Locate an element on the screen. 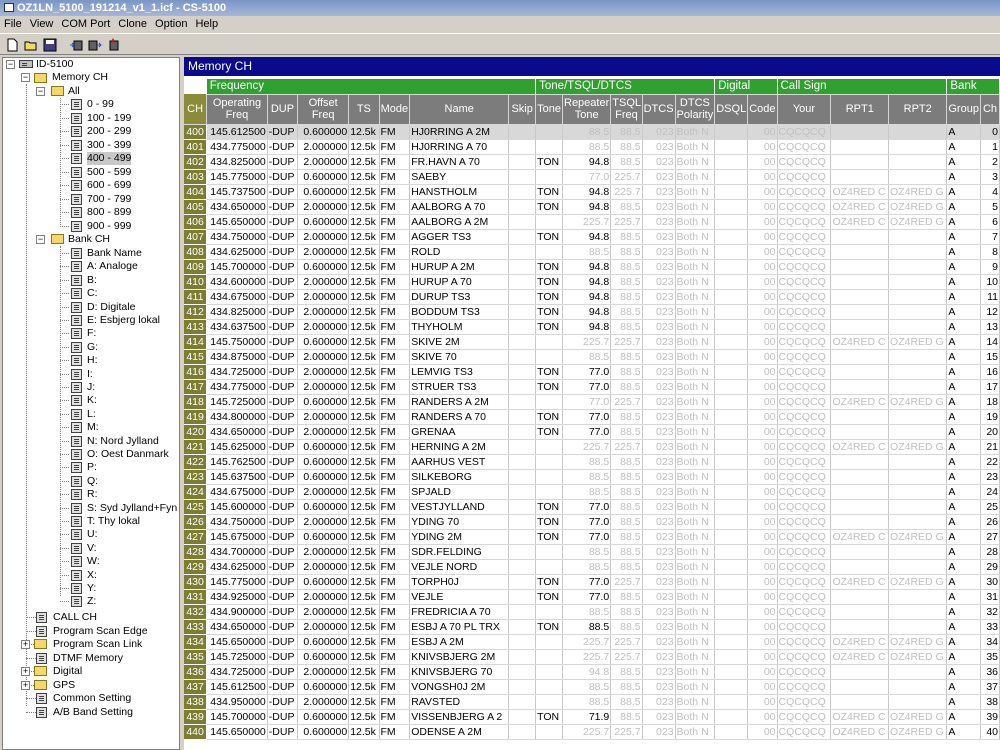 Image resolution: width=1000 pixels, height=750 pixels. tree-bank-ch: Bank CH is located at coordinates (89, 239).